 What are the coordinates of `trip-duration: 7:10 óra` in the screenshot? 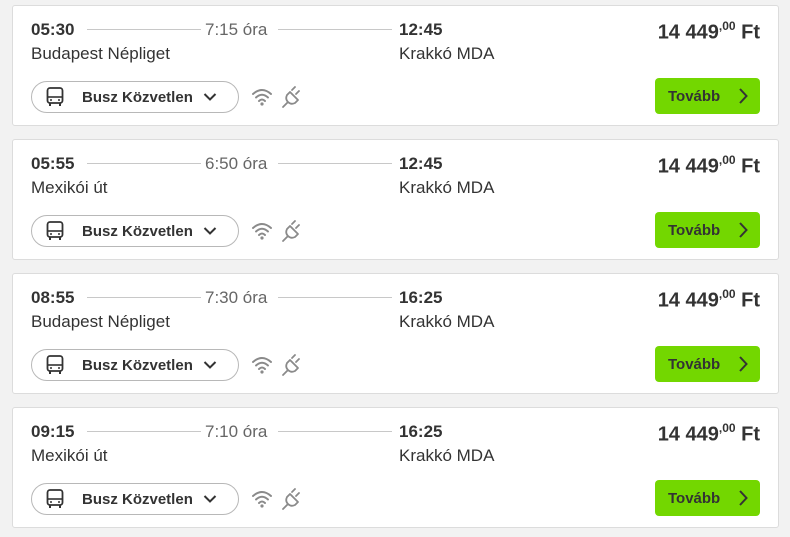 It's located at (236, 431).